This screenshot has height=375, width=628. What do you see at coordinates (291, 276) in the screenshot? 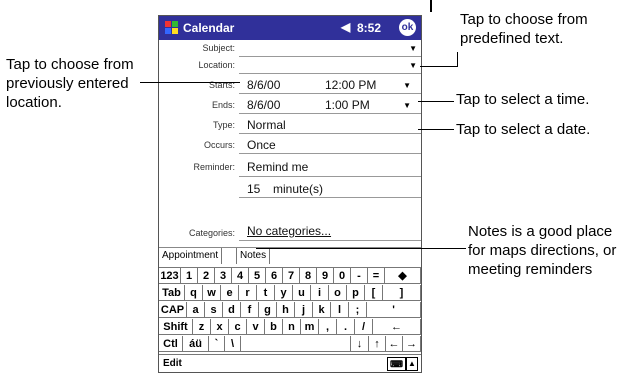
I see `key: 7` at bounding box center [291, 276].